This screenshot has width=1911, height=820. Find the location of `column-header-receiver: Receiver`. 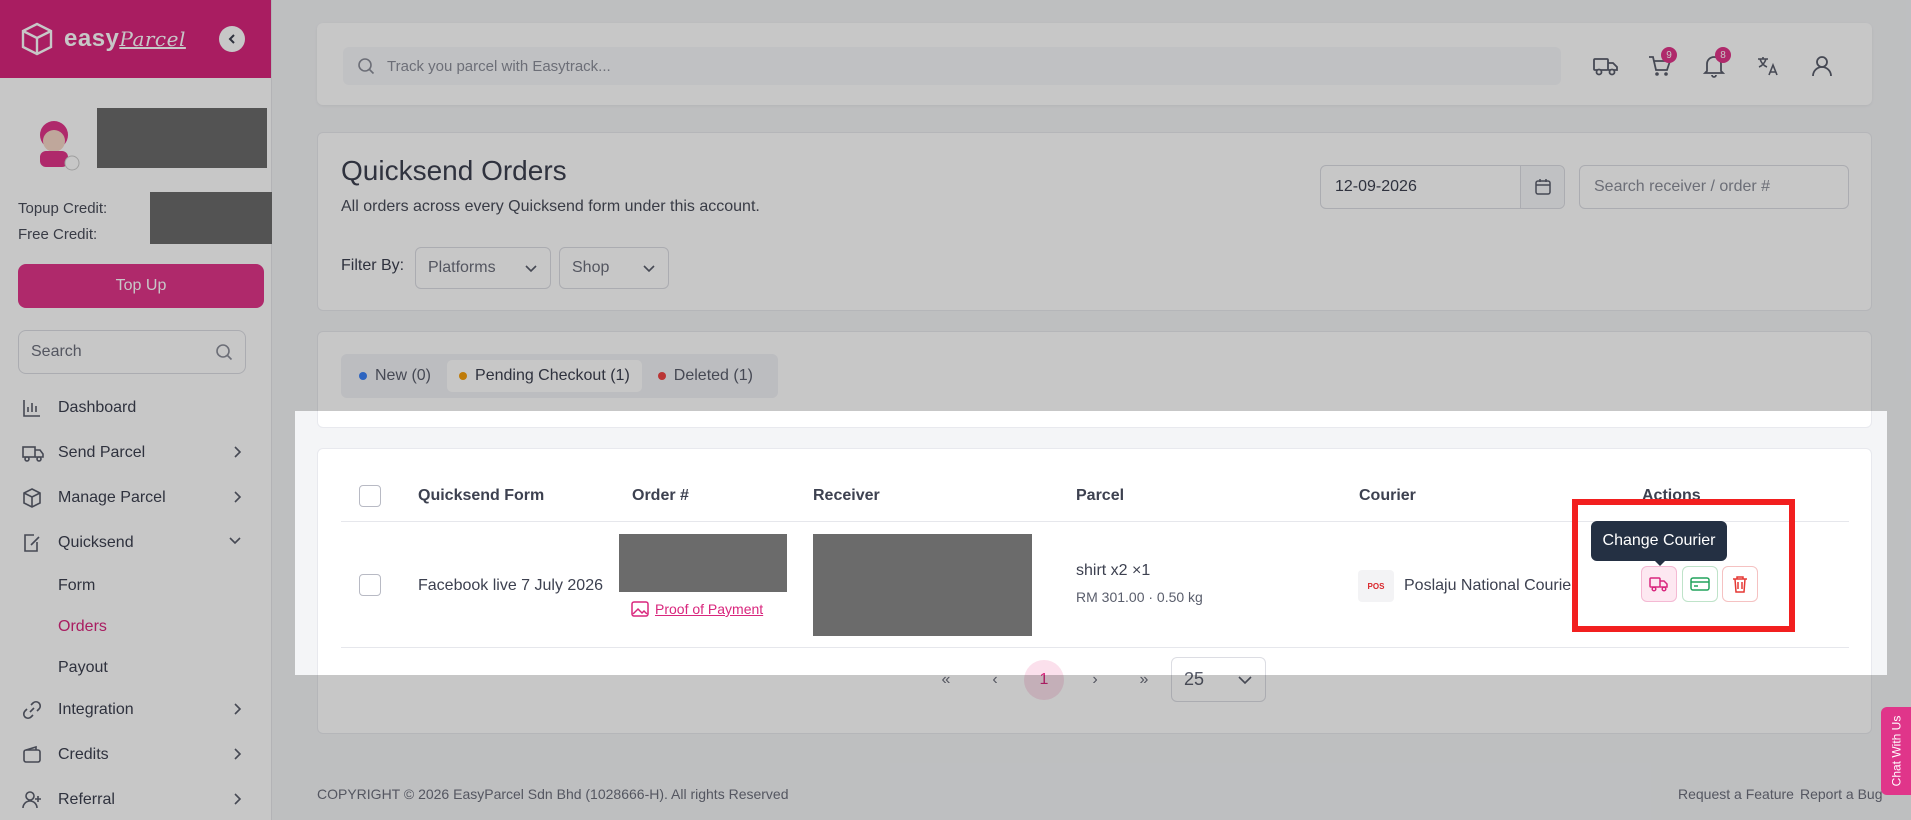

column-header-receiver: Receiver is located at coordinates (846, 495).